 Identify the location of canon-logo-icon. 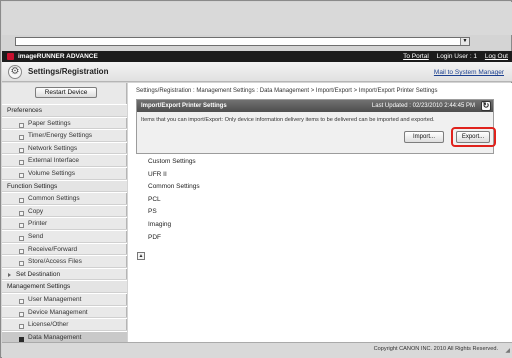
(10, 56).